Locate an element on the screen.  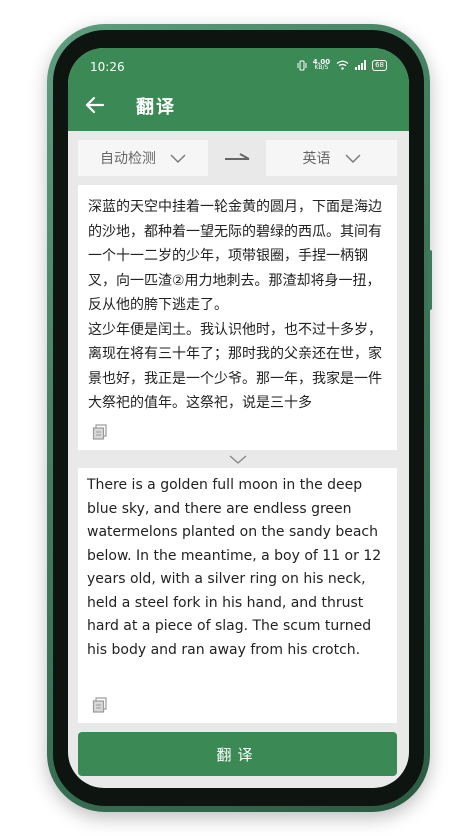
target-language-label: 英语 is located at coordinates (316, 159).